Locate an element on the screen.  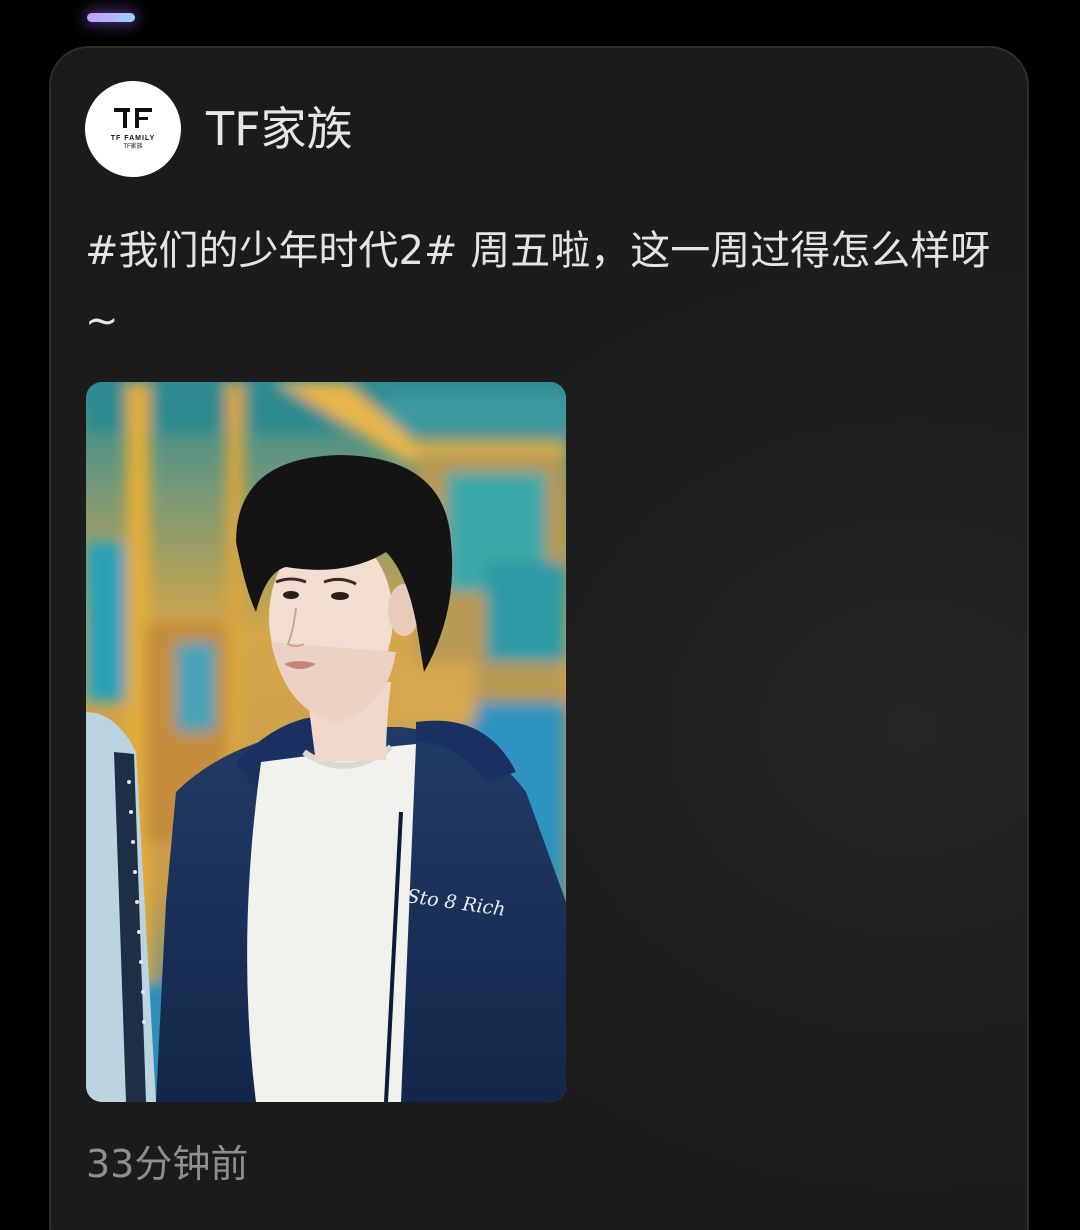
tf-family-logo-icon is located at coordinates (133, 118).